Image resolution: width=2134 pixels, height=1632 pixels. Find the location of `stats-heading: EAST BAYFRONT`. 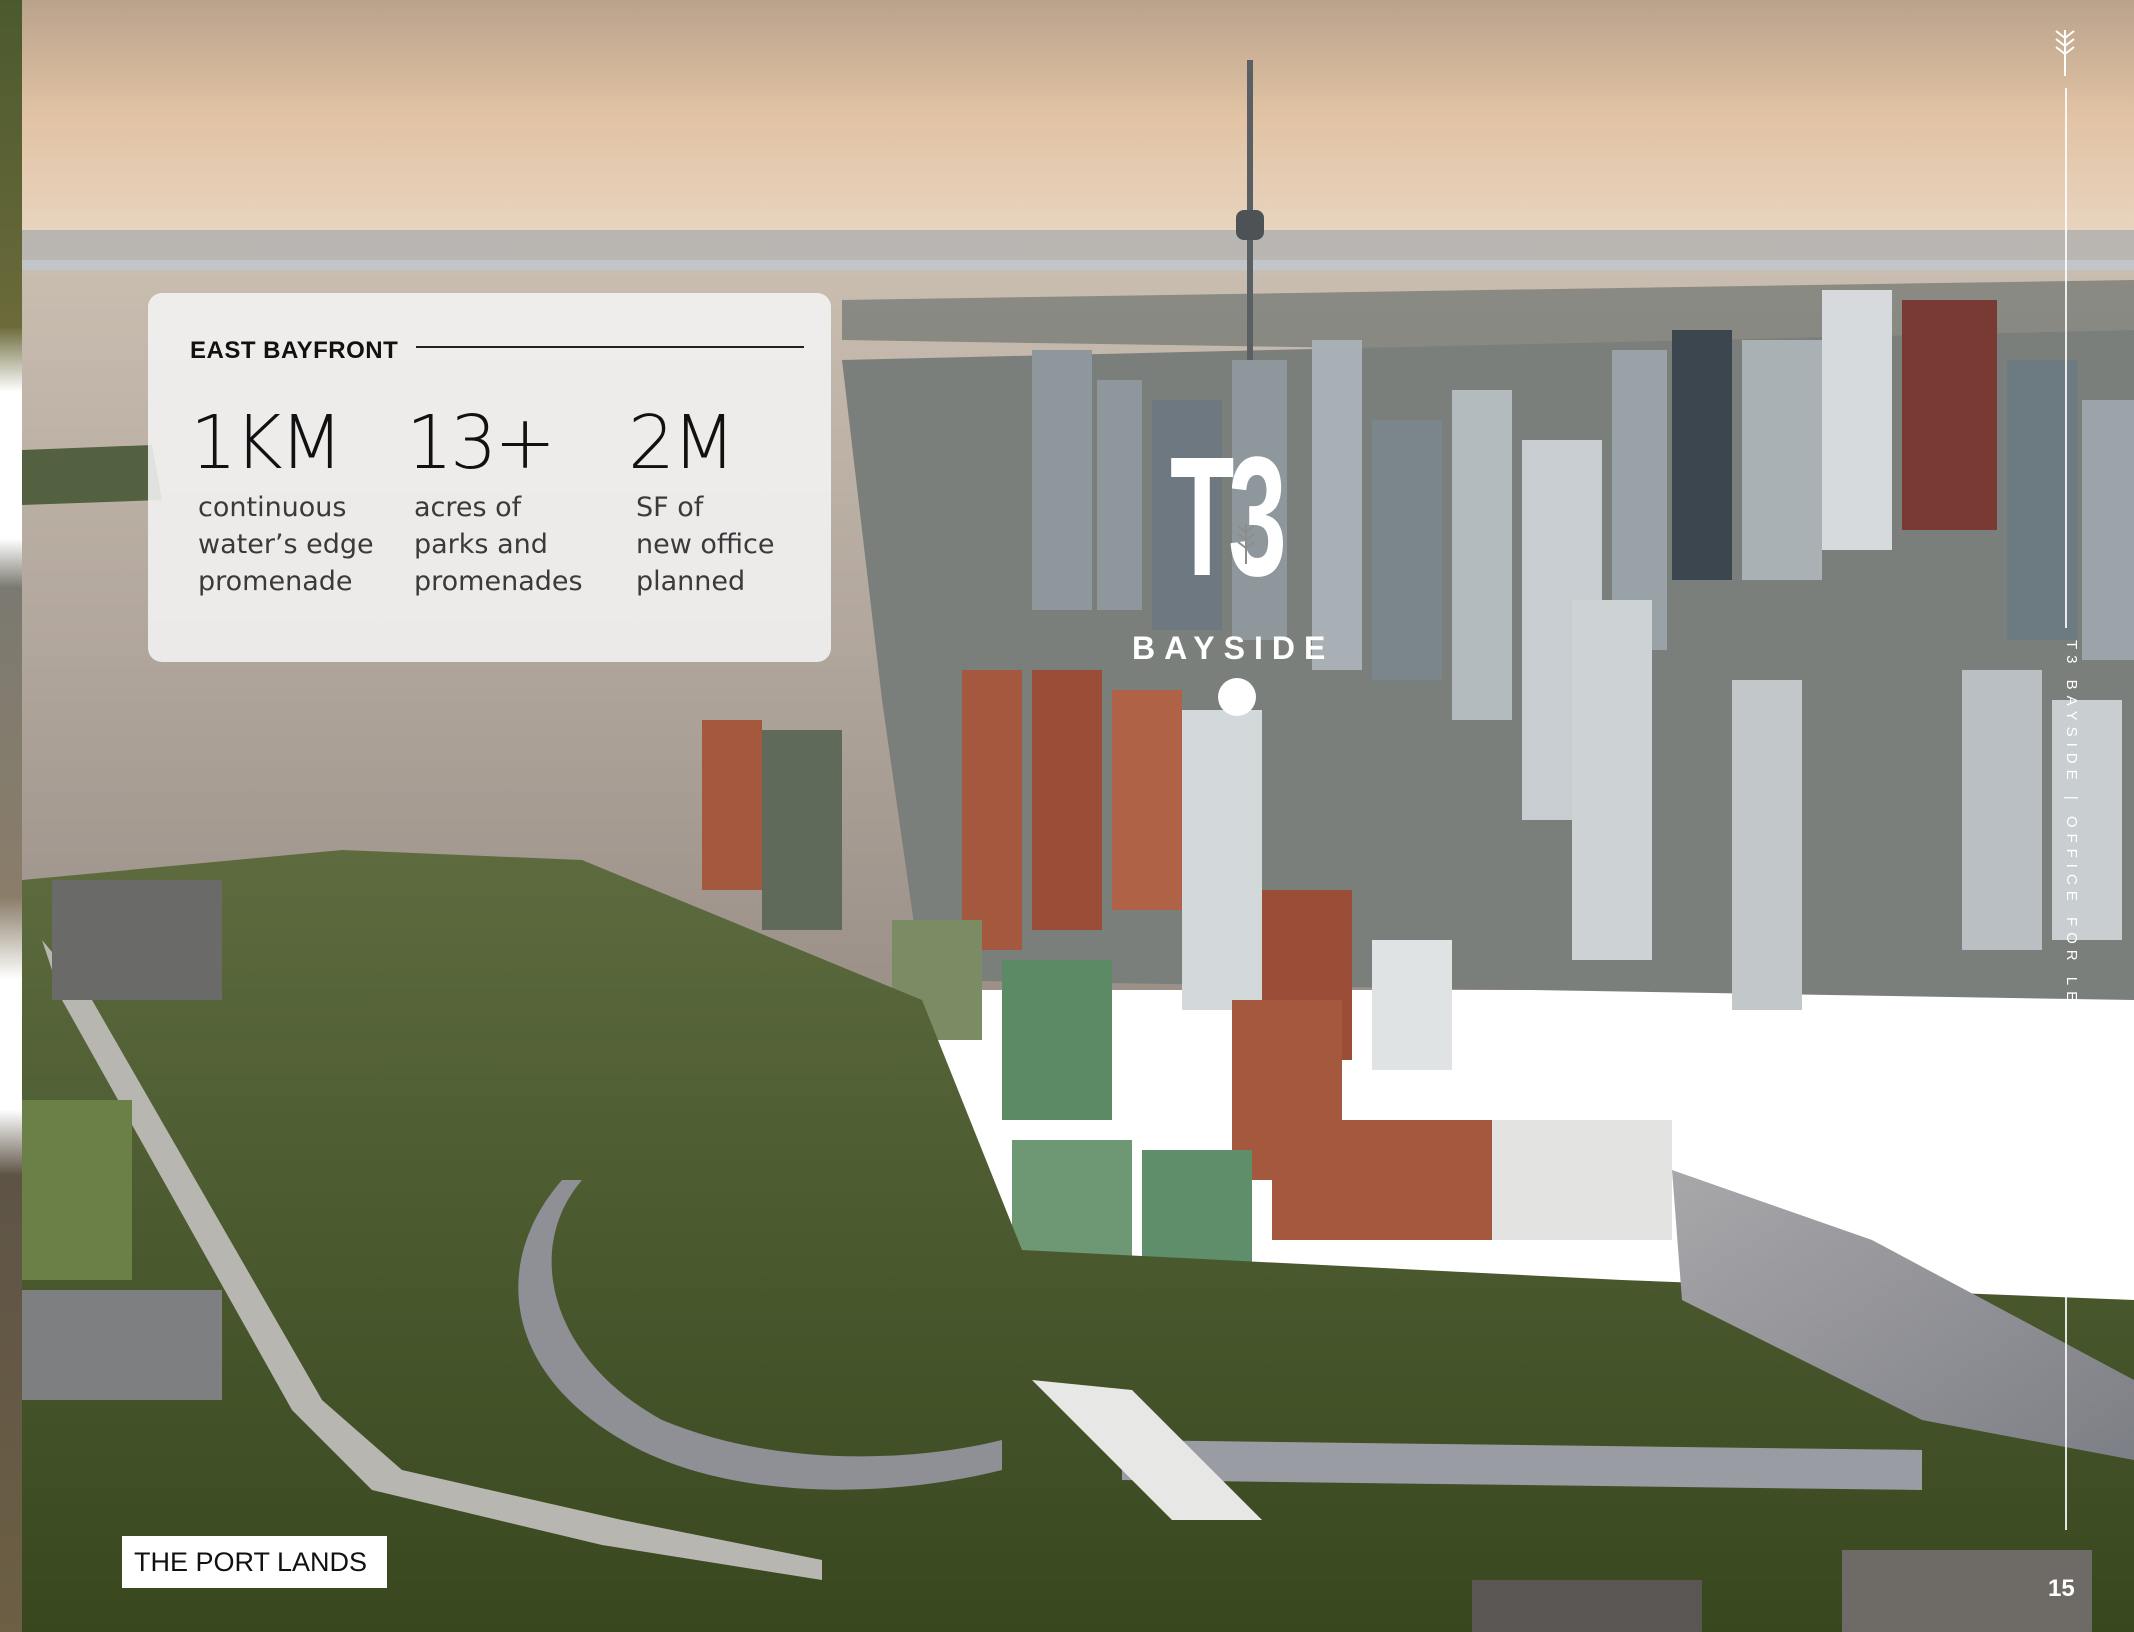

stats-heading: EAST BAYFRONT is located at coordinates (294, 350).